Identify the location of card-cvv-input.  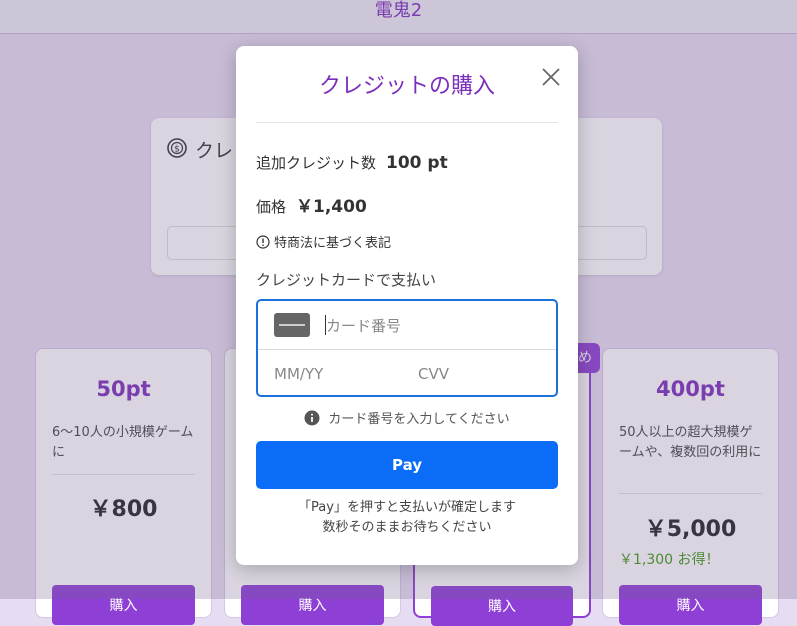
(478, 374).